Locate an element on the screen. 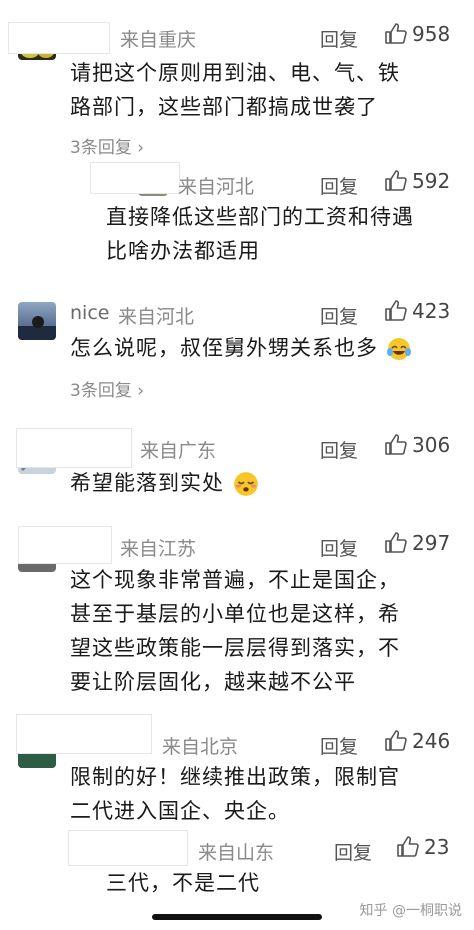  like-button: 592 is located at coordinates (417, 181).